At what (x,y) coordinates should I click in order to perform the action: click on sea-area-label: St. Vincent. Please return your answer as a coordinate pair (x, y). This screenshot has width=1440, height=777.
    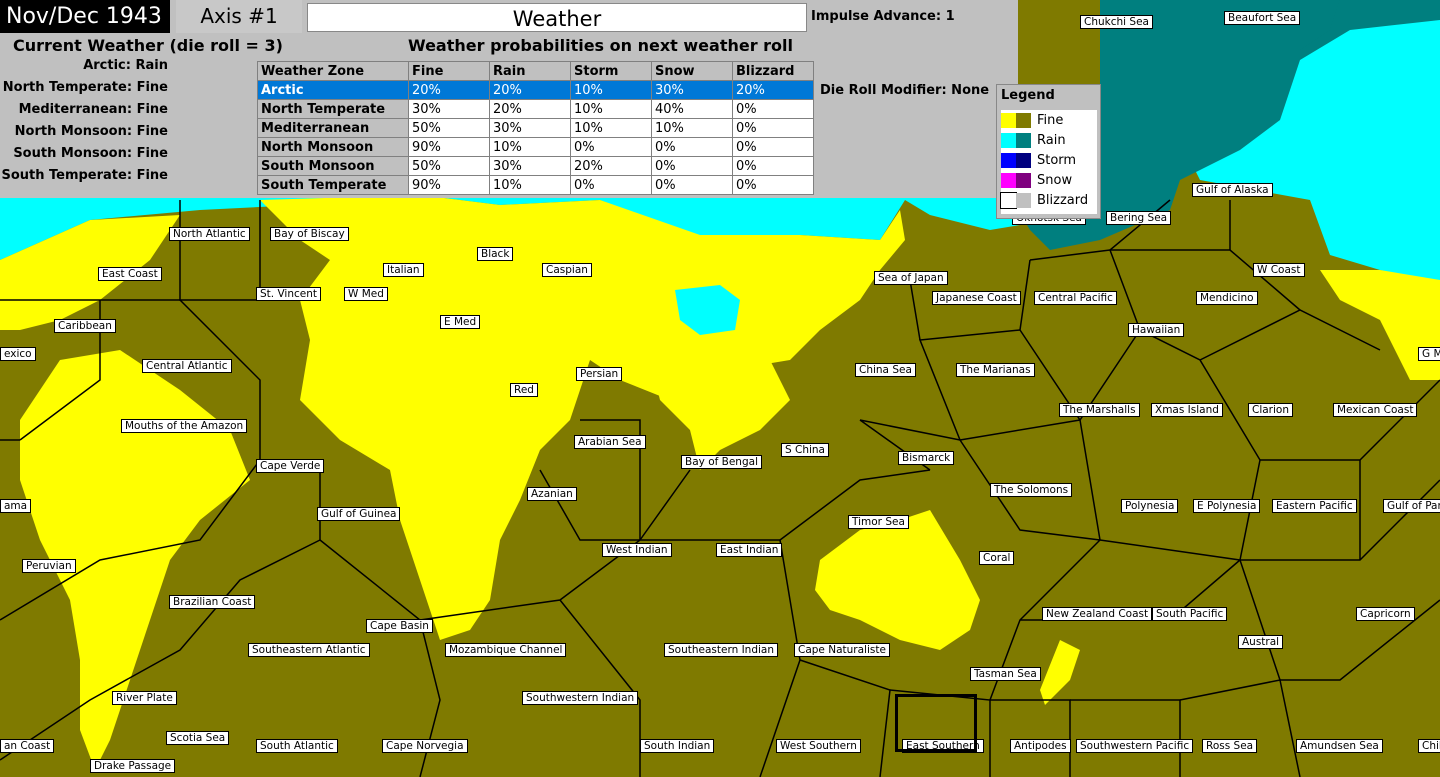
    Looking at the image, I should click on (288, 294).